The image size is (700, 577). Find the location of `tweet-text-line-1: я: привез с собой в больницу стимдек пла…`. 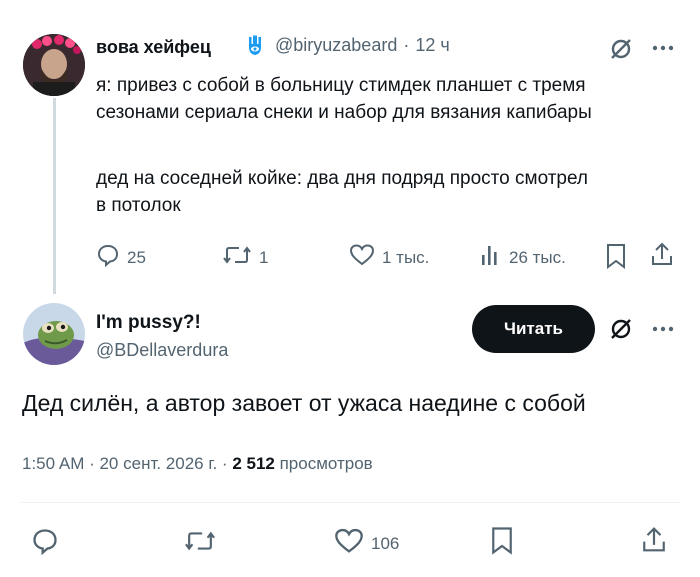

tweet-text-line-1: я: привез с собой в больницу стимдек пла… is located at coordinates (341, 85).